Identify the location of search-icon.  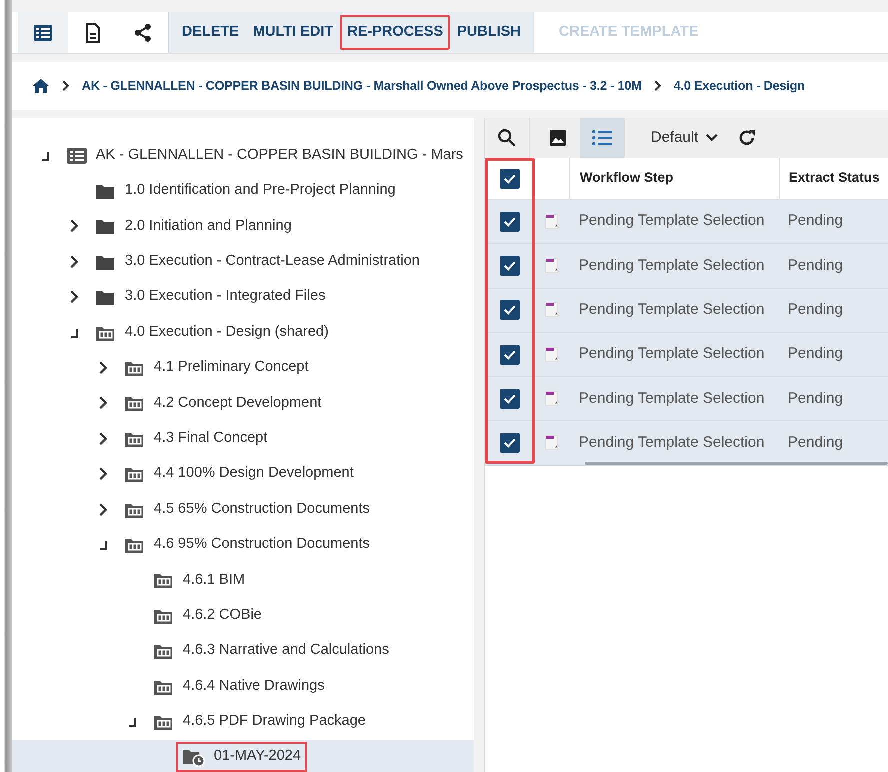
(507, 138).